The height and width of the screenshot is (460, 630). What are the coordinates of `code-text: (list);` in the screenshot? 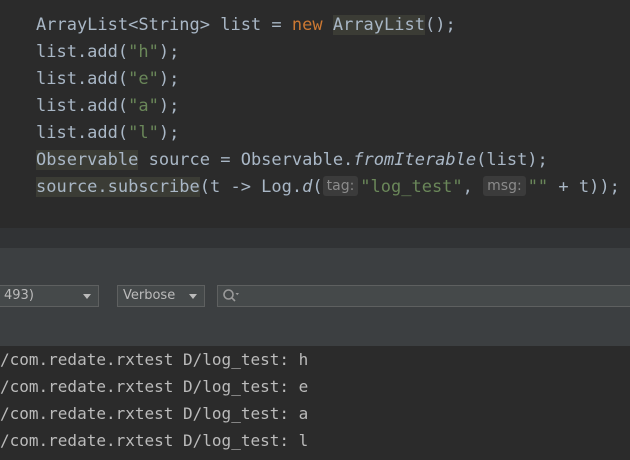 It's located at (512, 160).